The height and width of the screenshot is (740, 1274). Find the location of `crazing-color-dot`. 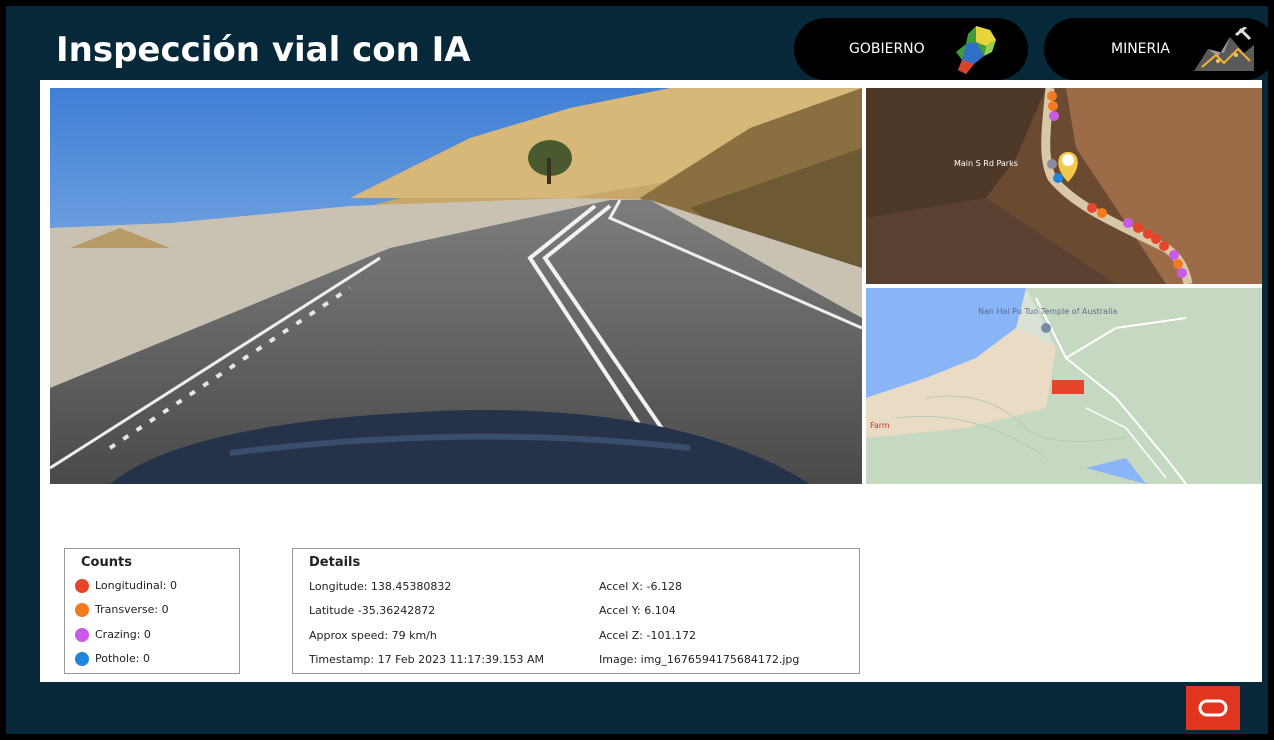

crazing-color-dot is located at coordinates (82, 635).